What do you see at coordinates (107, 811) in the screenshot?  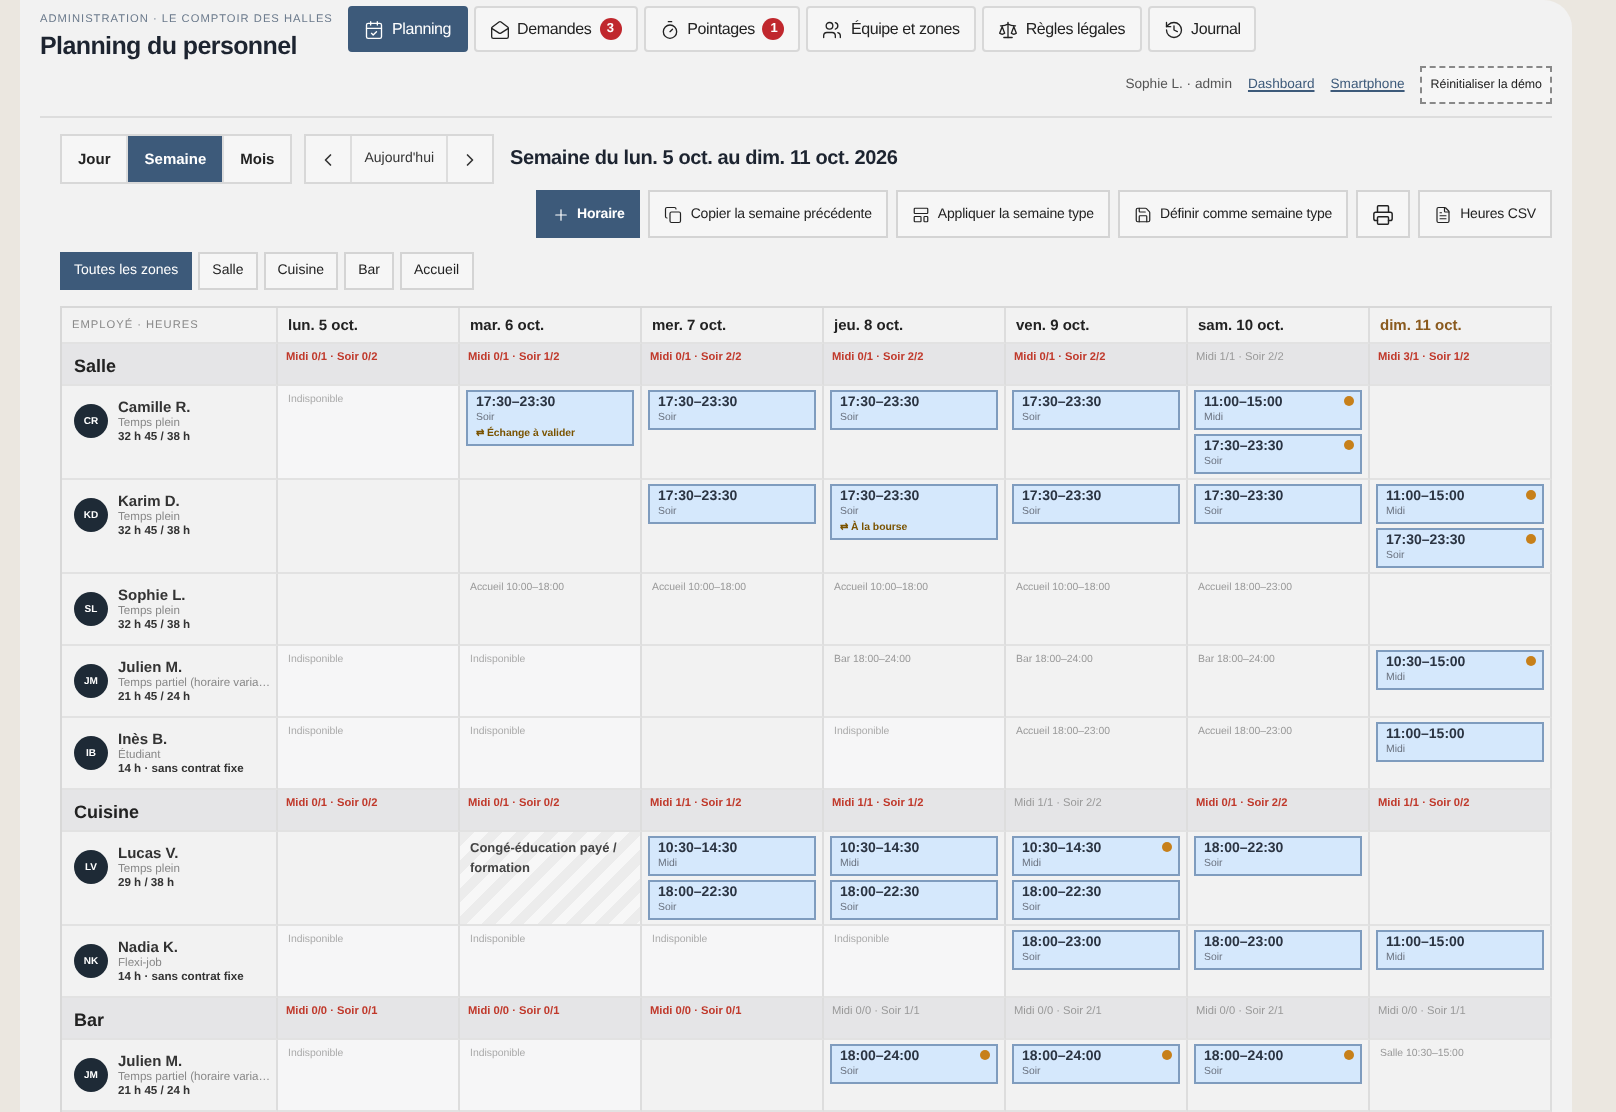 I see `zone-name: Cuisine` at bounding box center [107, 811].